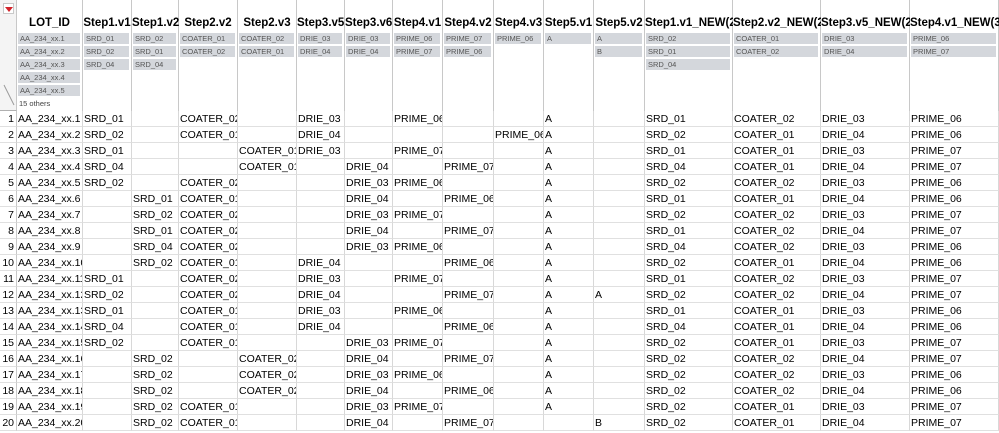 This screenshot has width=999, height=433. What do you see at coordinates (868, 55) in the screenshot?
I see `column-header-step3-v5-new-2: Step3.v5_NEW(2) DRIE_03 DRIE_04` at bounding box center [868, 55].